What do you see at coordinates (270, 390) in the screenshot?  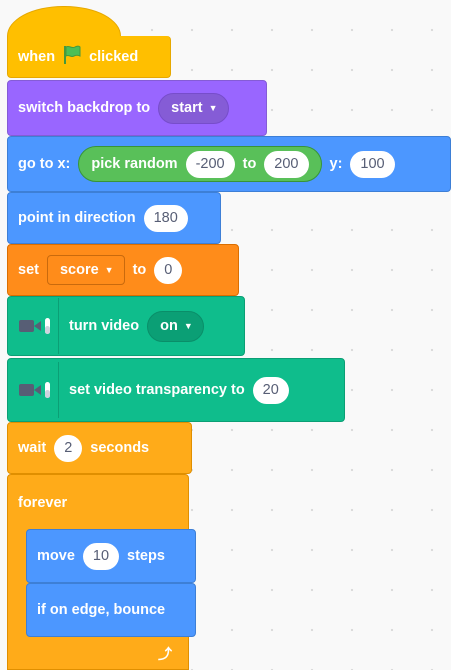 I see `transparency-input: 20` at bounding box center [270, 390].